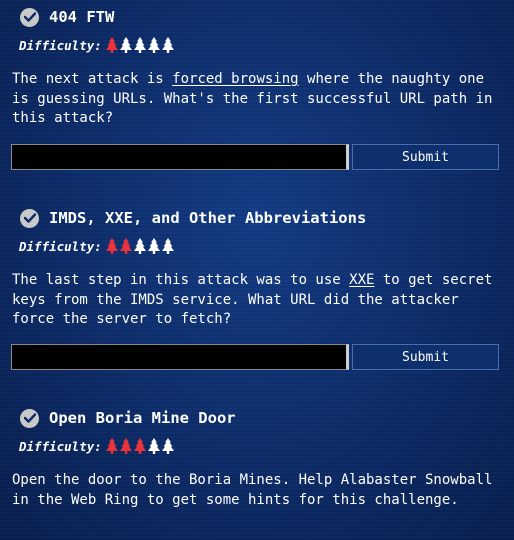 The image size is (514, 540). I want to click on forced-browsing-link: forced browsing, so click(235, 79).